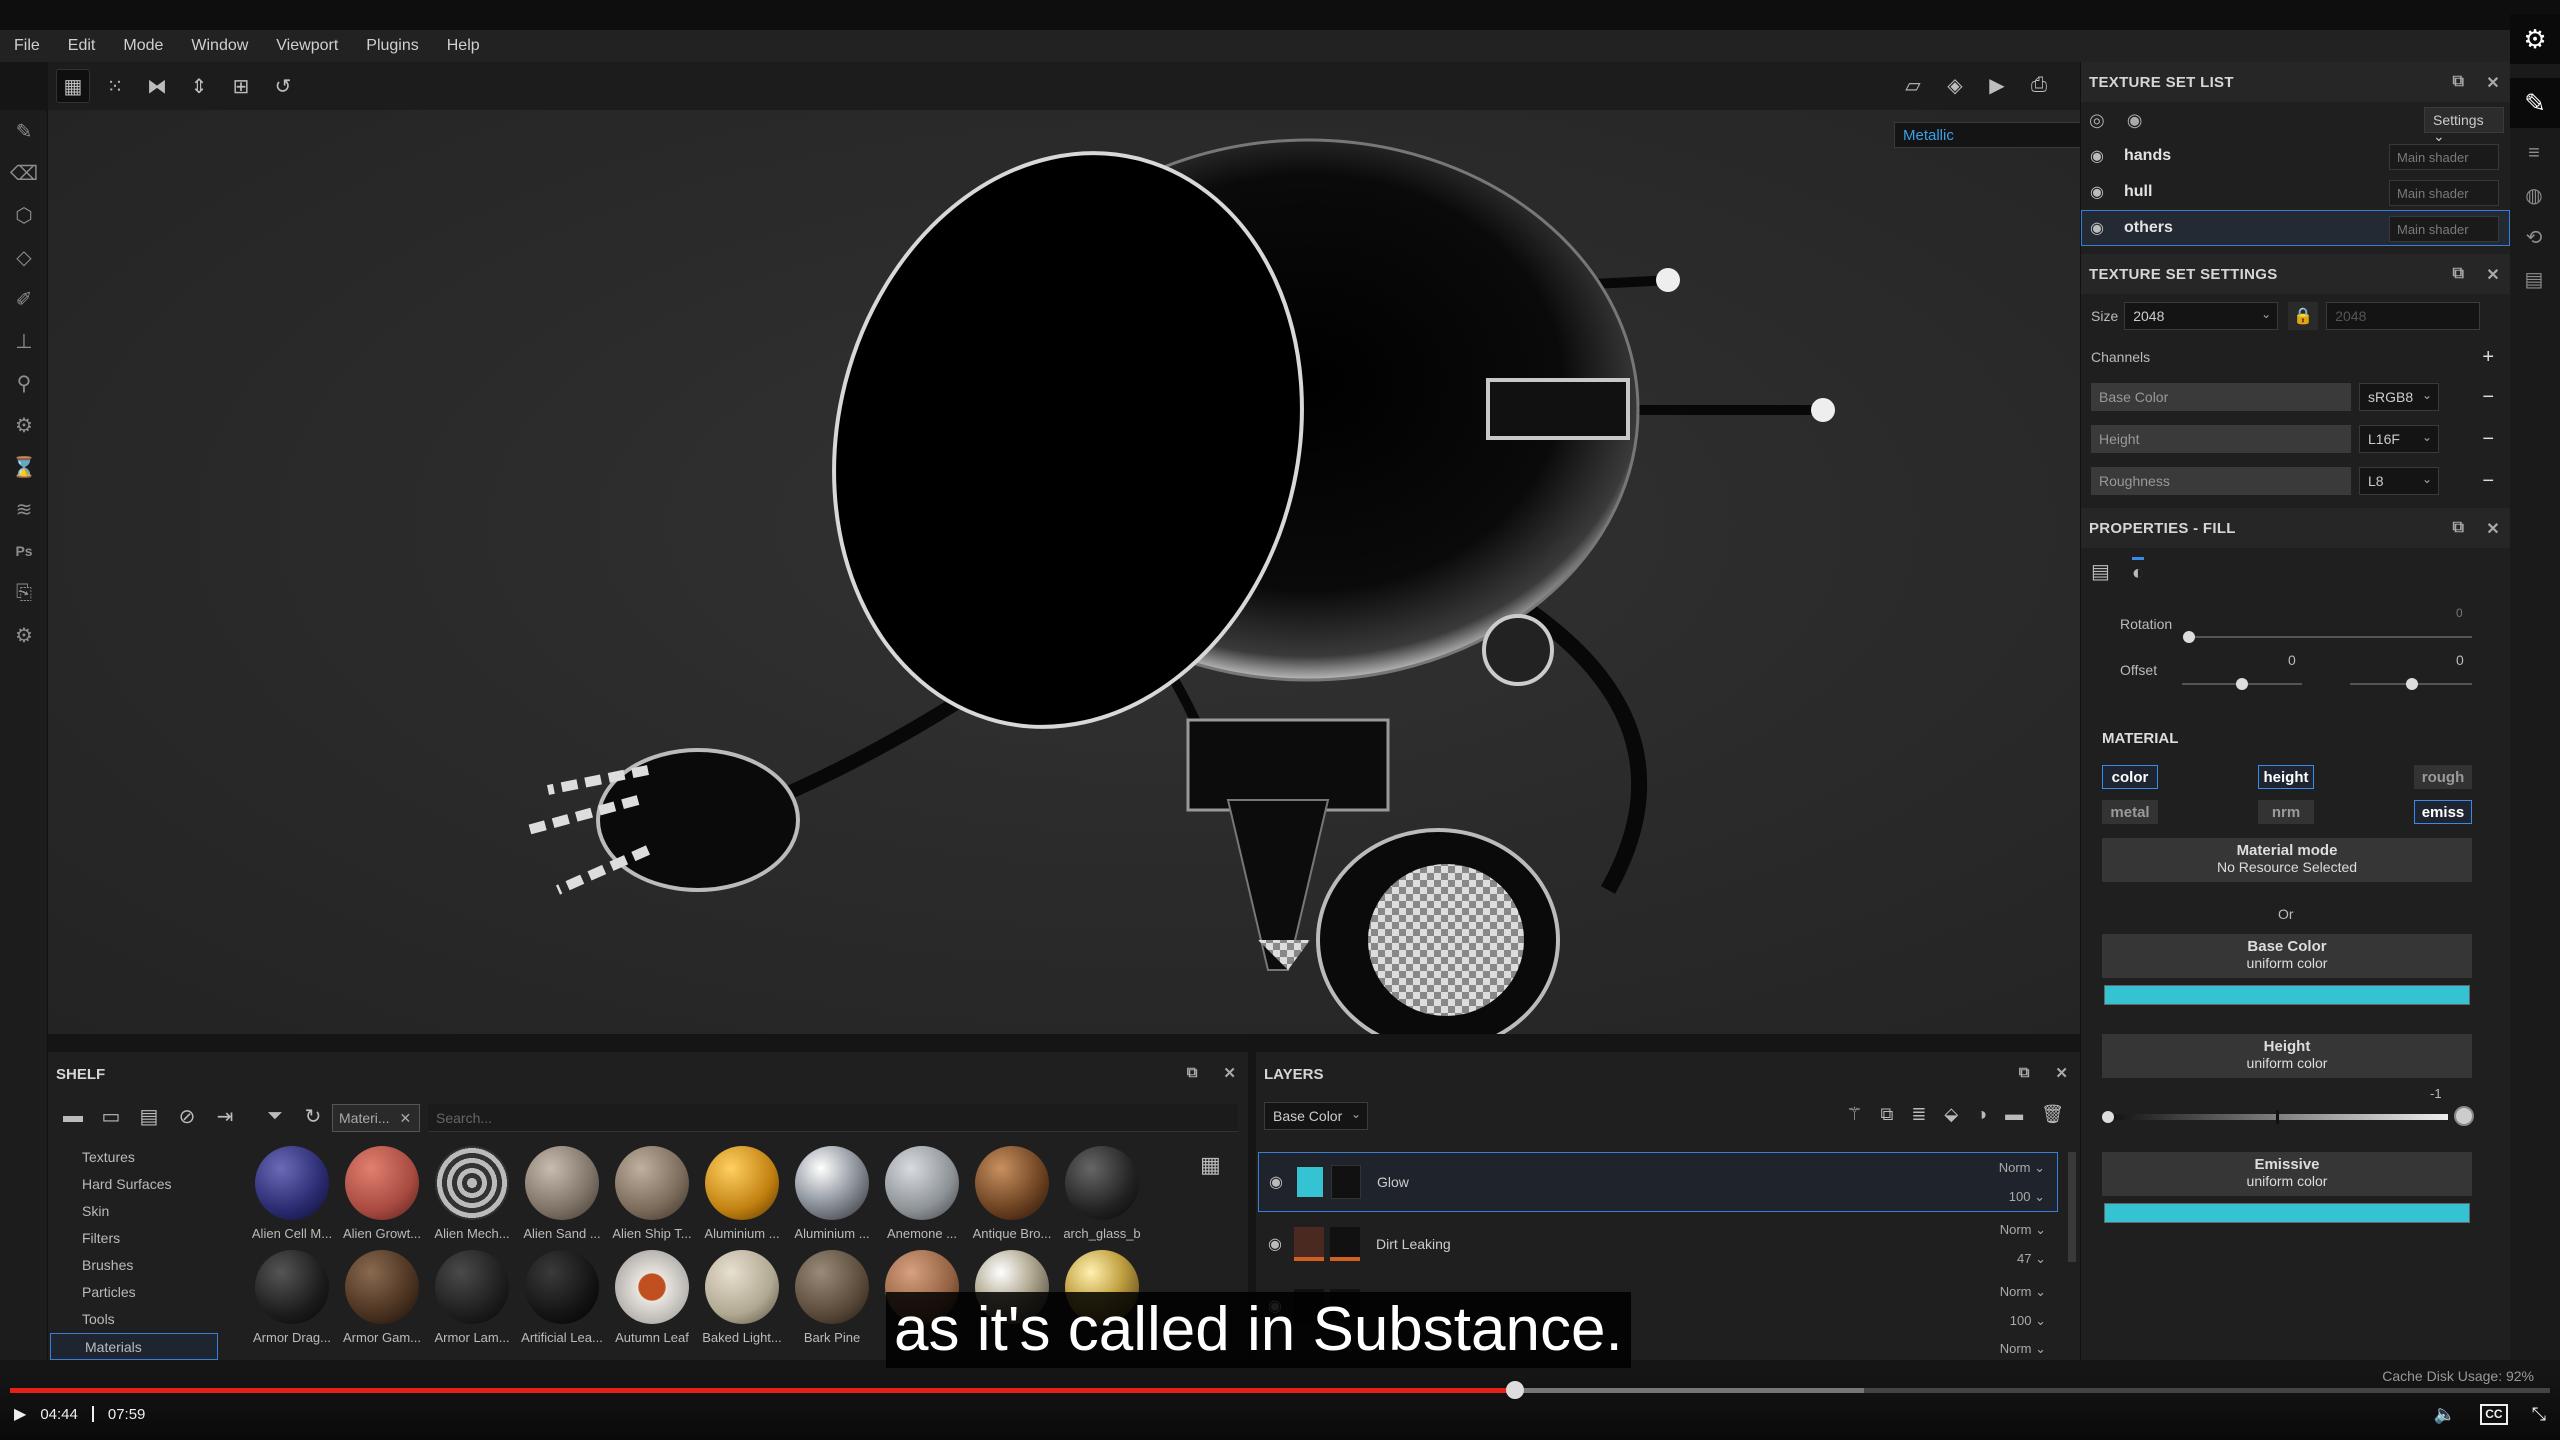  I want to click on layer-blend: Norm ⌄ 47 ⌄, so click(2023, 1244).